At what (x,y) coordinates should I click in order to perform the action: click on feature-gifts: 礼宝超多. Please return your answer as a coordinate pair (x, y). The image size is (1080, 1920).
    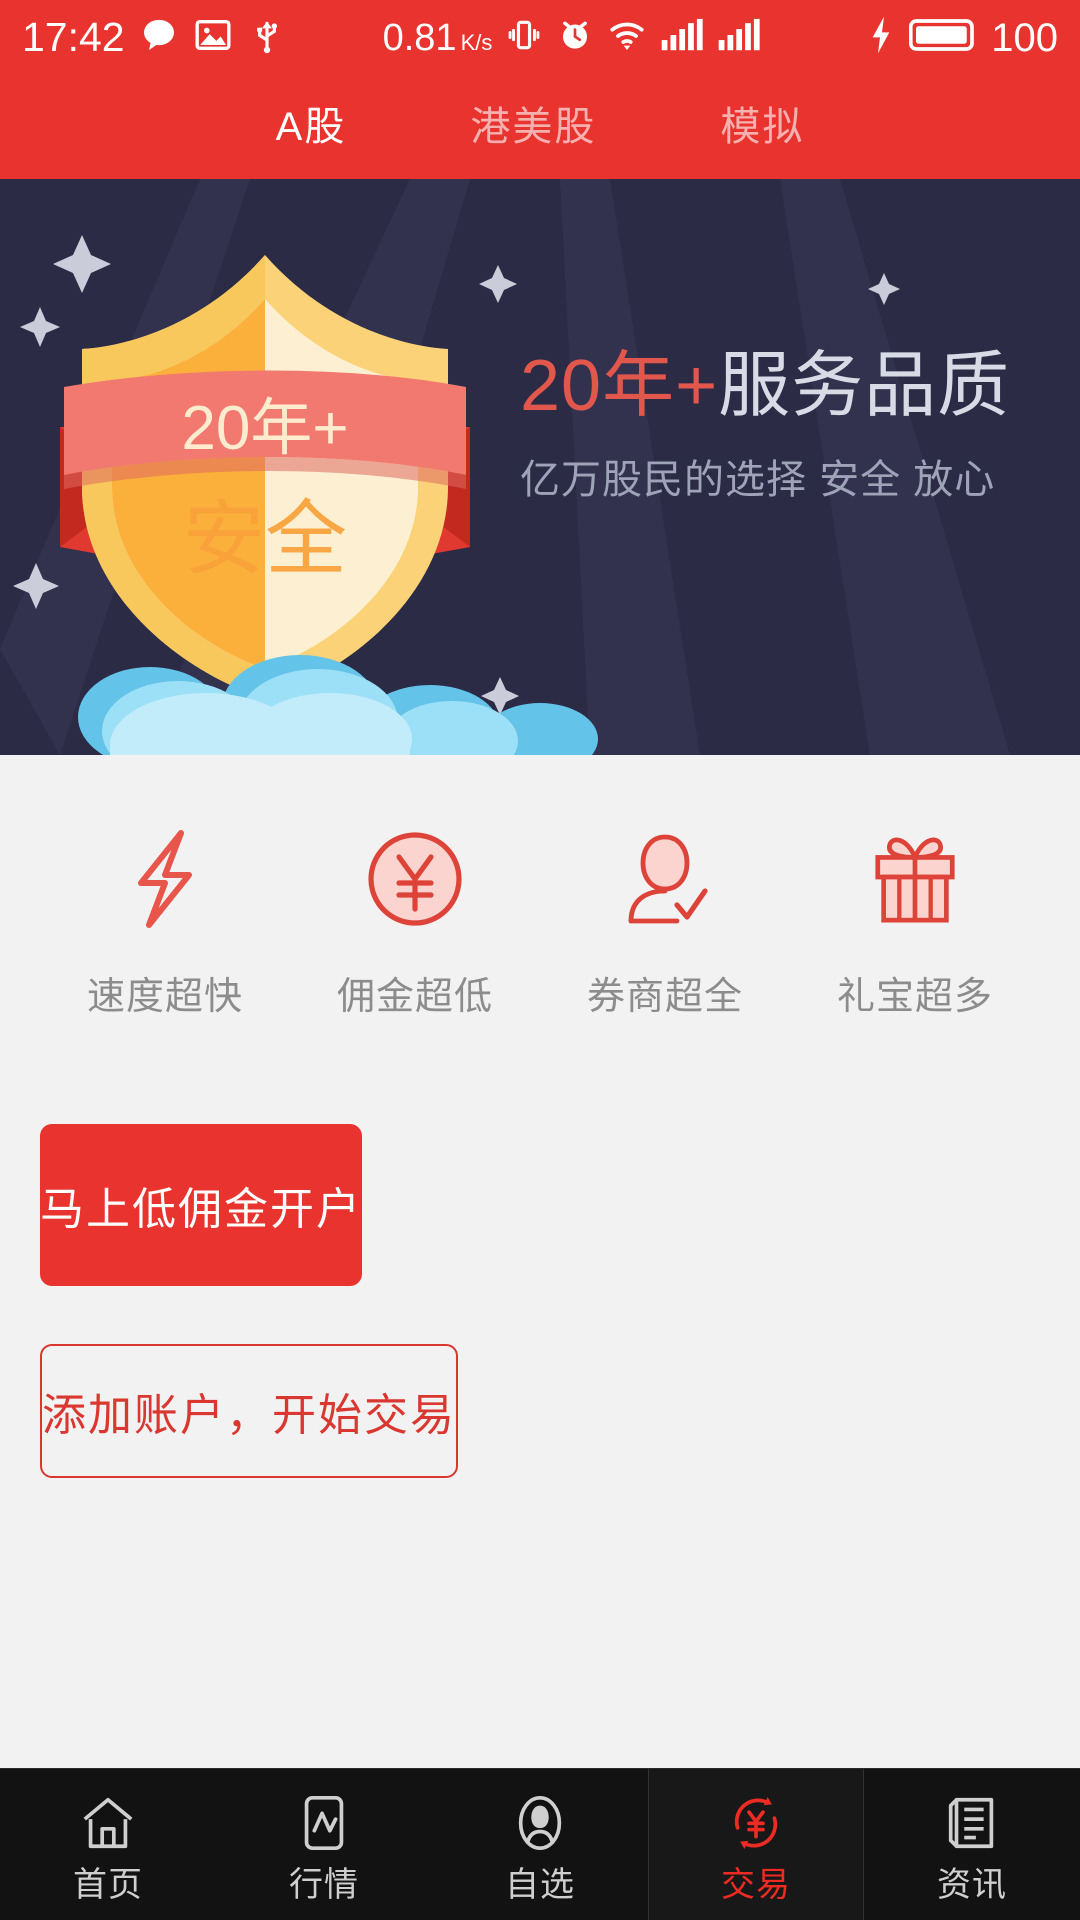
    Looking at the image, I should click on (915, 923).